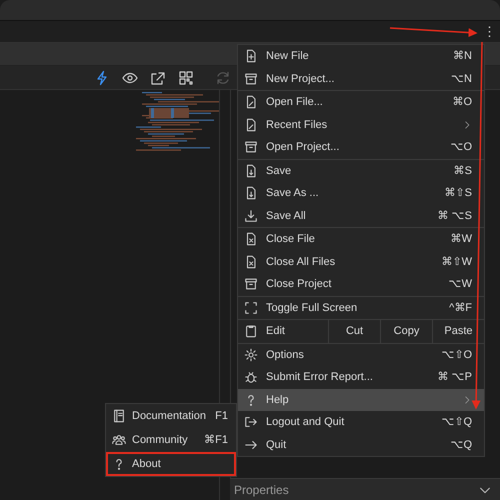  I want to click on paste-button: Paste, so click(458, 331).